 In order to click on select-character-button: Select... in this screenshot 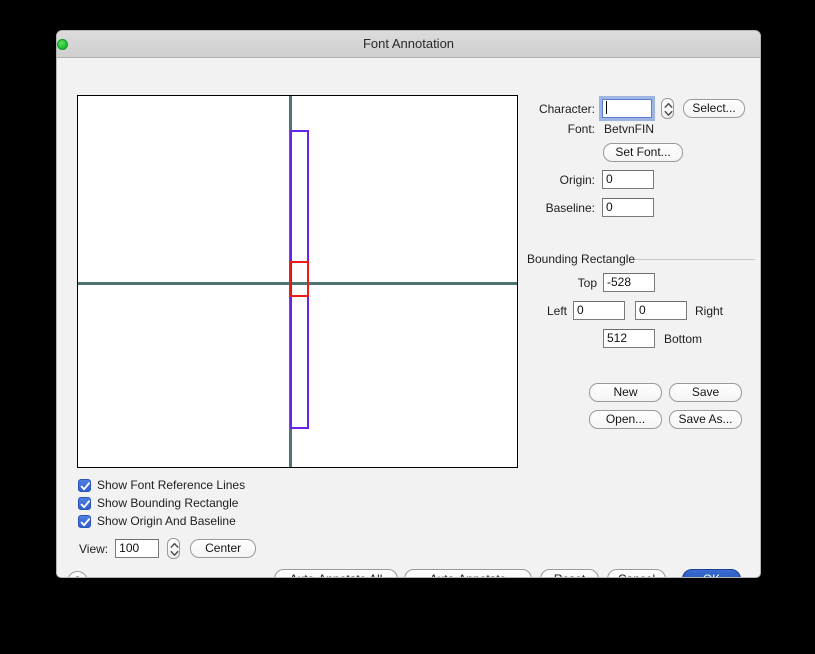, I will do `click(714, 108)`.